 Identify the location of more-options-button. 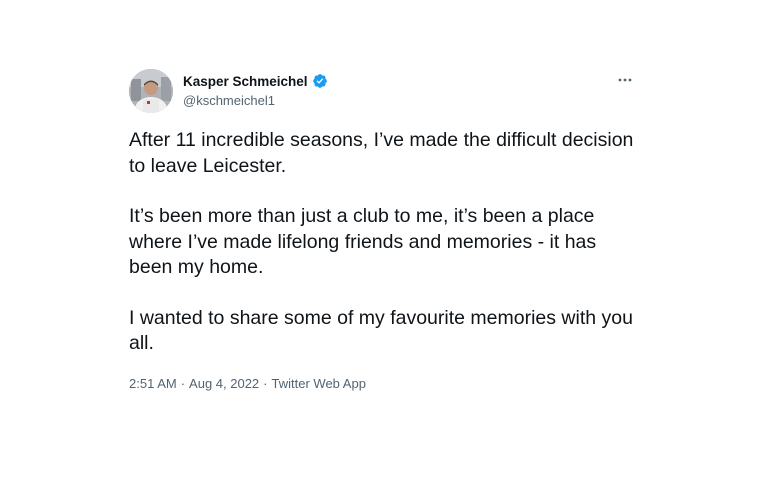
(625, 80).